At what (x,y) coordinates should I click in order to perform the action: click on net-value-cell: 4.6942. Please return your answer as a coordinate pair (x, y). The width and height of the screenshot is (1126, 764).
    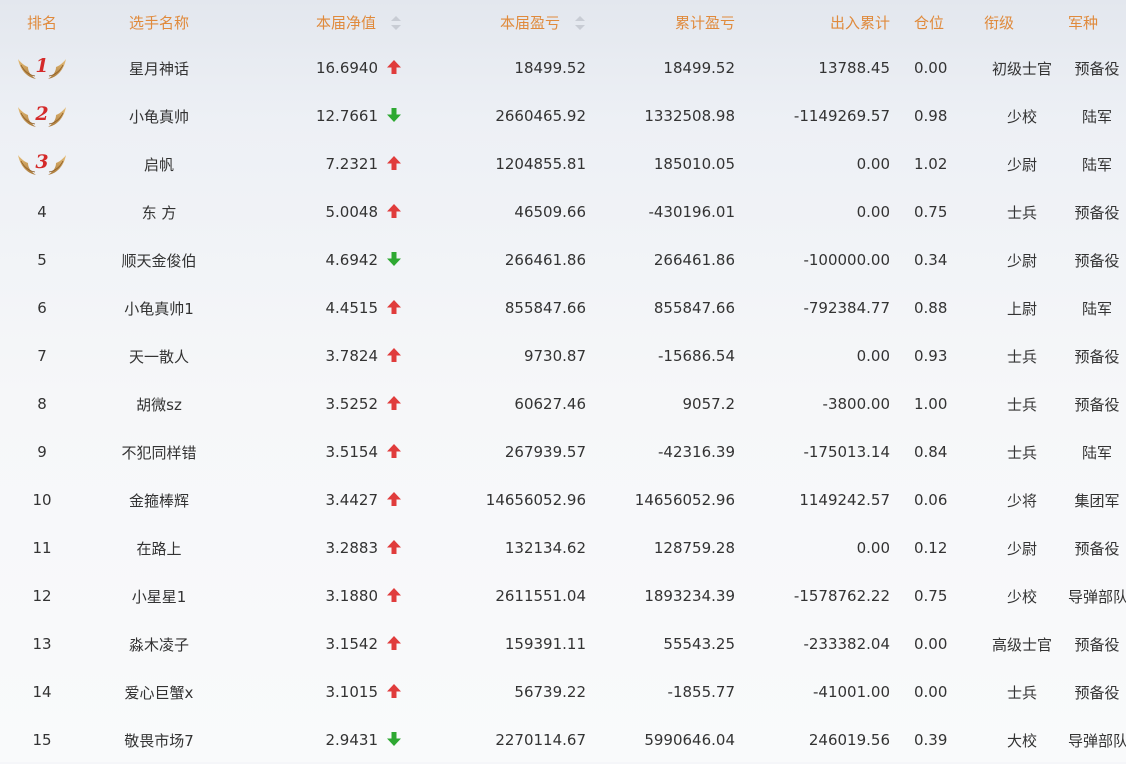
    Looking at the image, I should click on (329, 260).